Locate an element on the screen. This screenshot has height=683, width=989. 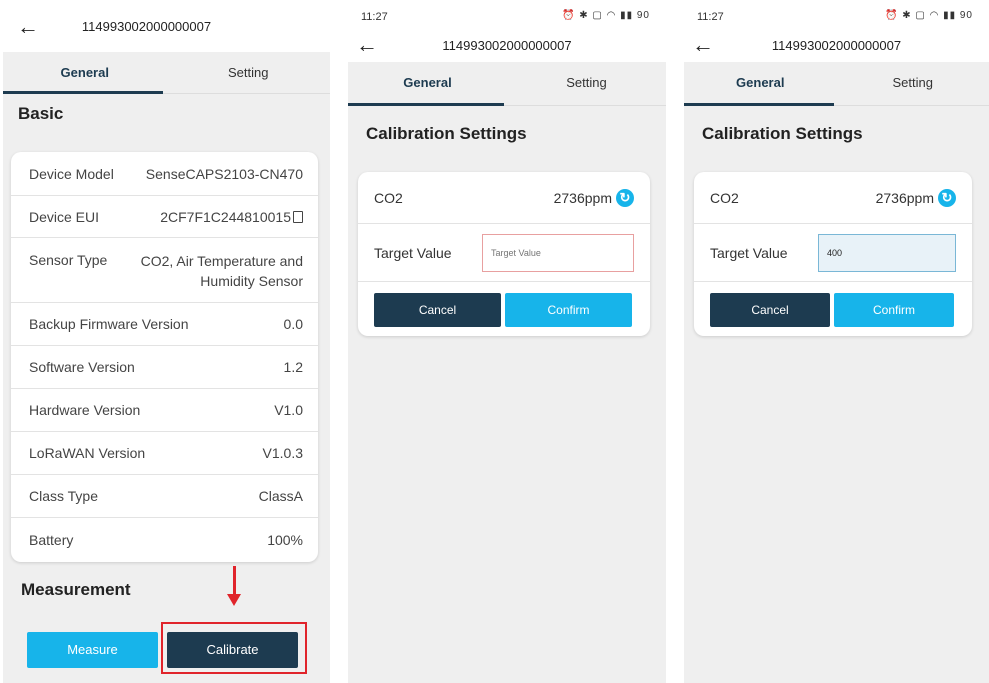
row-value: V1.0 is located at coordinates (288, 410).